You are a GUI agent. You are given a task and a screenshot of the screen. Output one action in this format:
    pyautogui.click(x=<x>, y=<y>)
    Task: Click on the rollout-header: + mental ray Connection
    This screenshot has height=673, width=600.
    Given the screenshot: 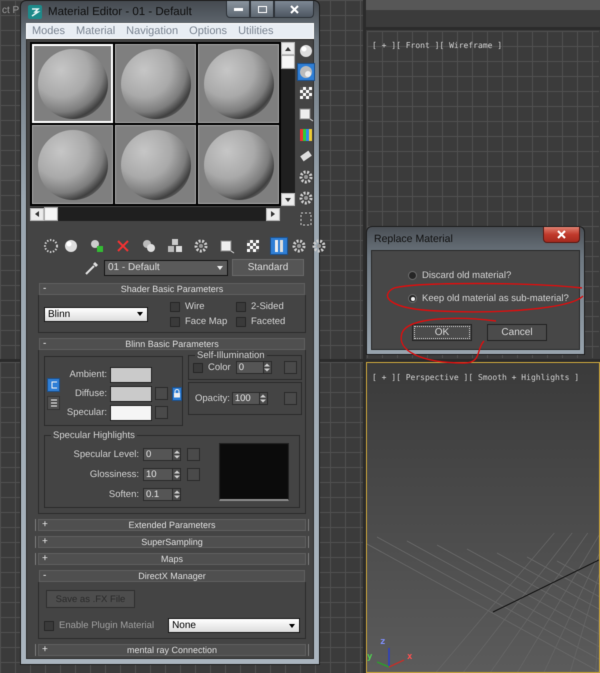 What is the action you would take?
    pyautogui.click(x=172, y=650)
    